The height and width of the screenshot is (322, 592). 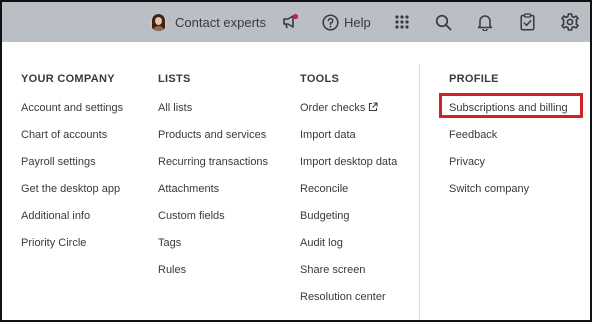 I want to click on order-checks-label: Order checks, so click(x=333, y=108).